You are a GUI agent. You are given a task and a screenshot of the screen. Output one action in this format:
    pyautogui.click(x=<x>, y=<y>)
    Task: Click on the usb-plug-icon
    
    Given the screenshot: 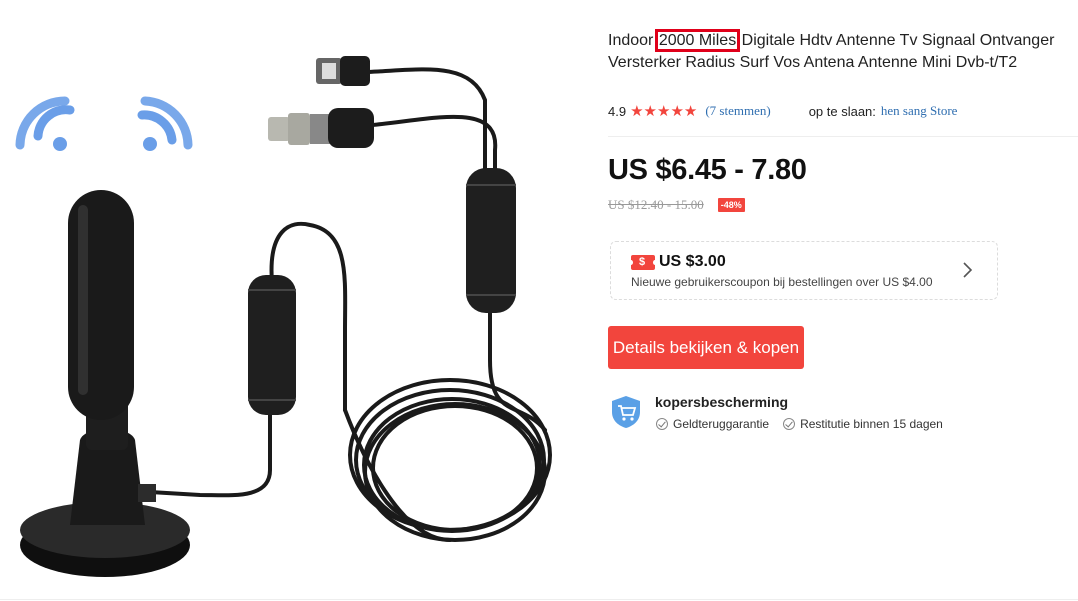 What is the action you would take?
    pyautogui.click(x=343, y=71)
    